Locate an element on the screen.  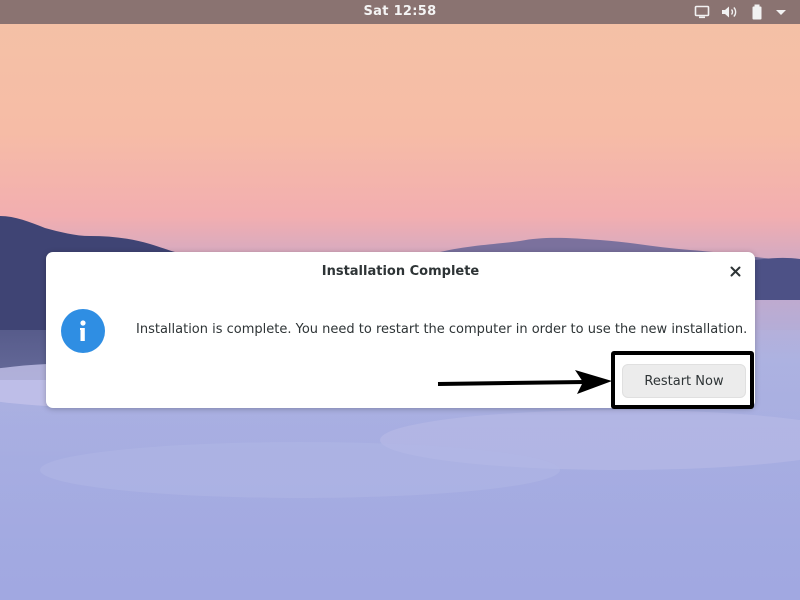
display-icon is located at coordinates (702, 12).